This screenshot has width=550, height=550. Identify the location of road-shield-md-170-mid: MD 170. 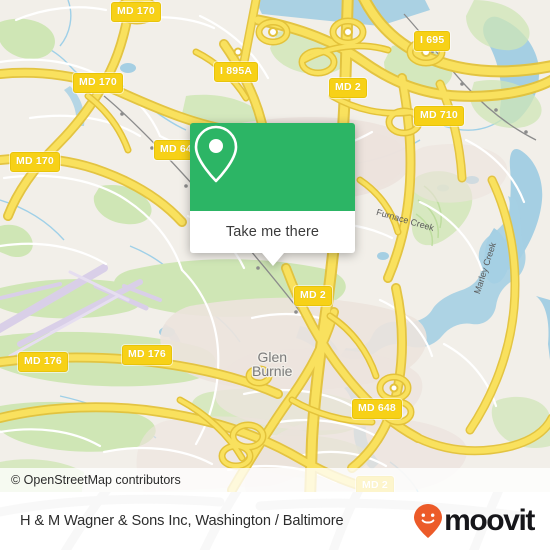
(98, 83).